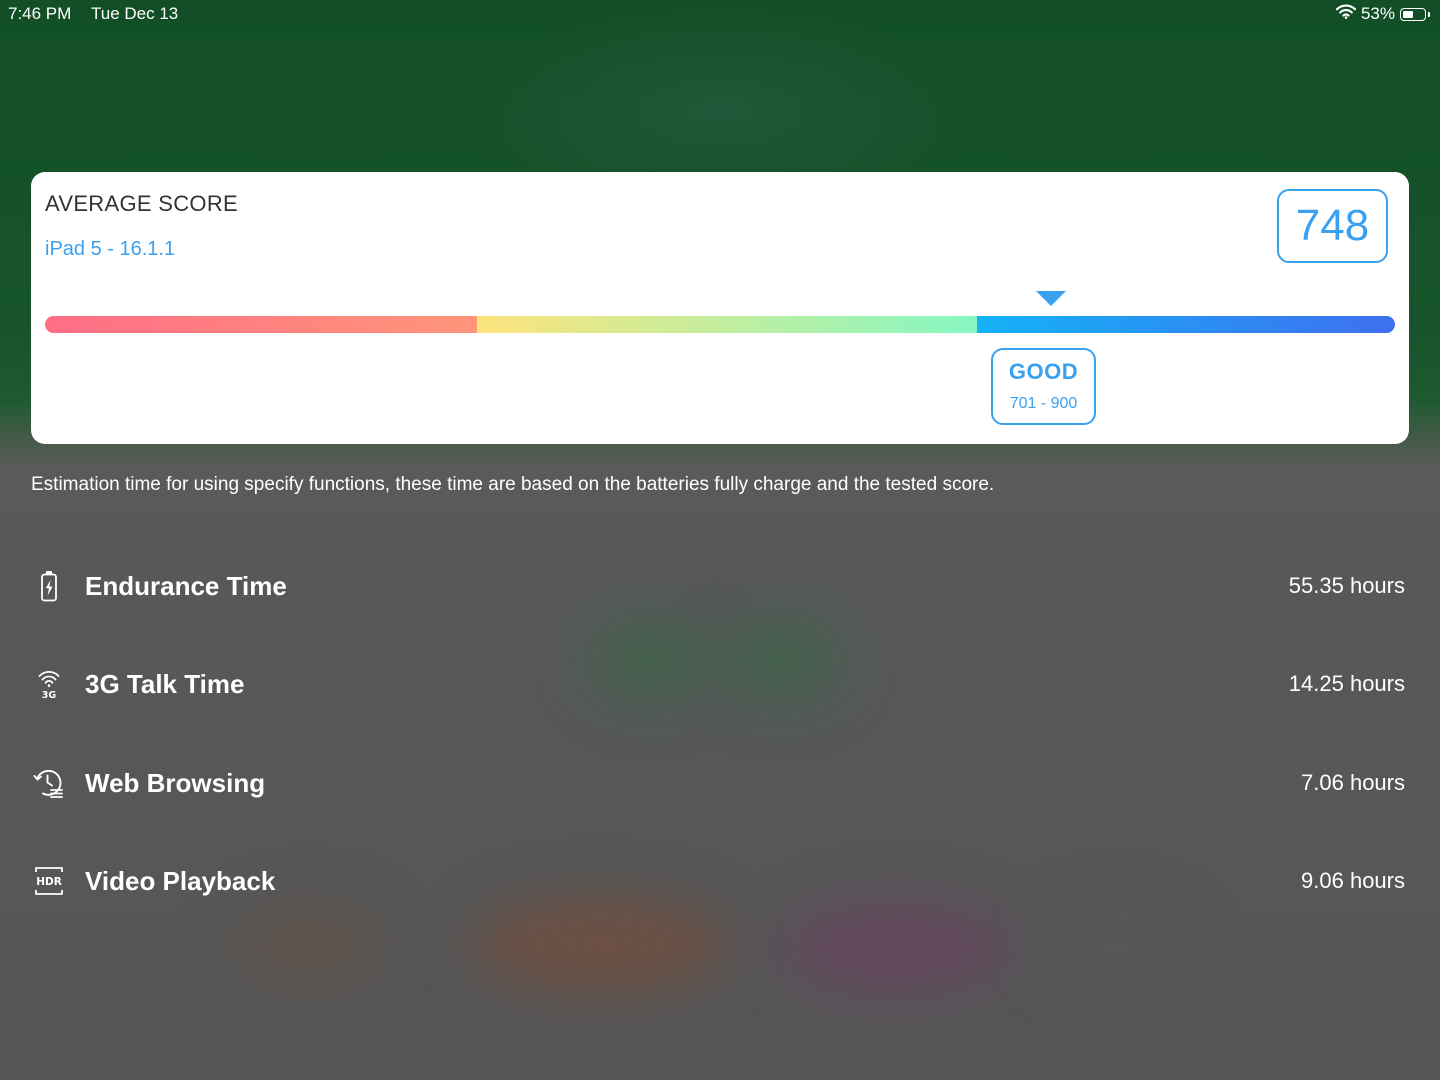 The image size is (1440, 1080). Describe the element at coordinates (718, 686) in the screenshot. I see `metric-row-3g-talk: 3G 3G Talk Time 14.25 hours` at that location.